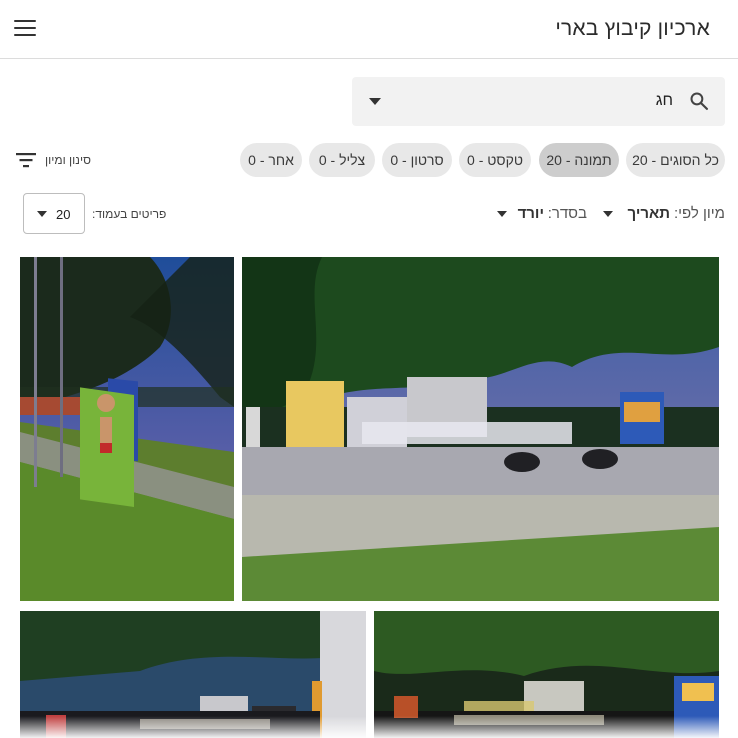 The image size is (738, 738). I want to click on app-bar: ארכיון קיבוץ בארי, so click(369, 29).